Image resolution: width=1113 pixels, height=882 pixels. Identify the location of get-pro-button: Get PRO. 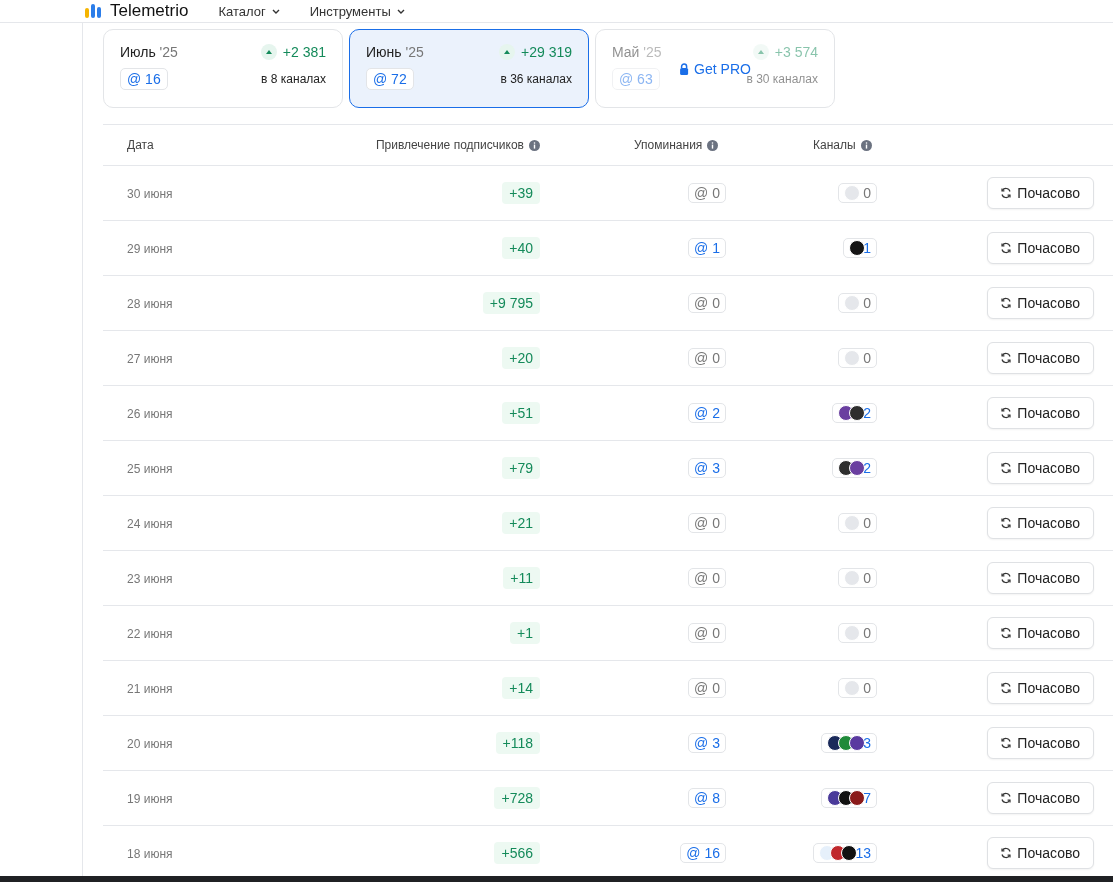
(715, 68).